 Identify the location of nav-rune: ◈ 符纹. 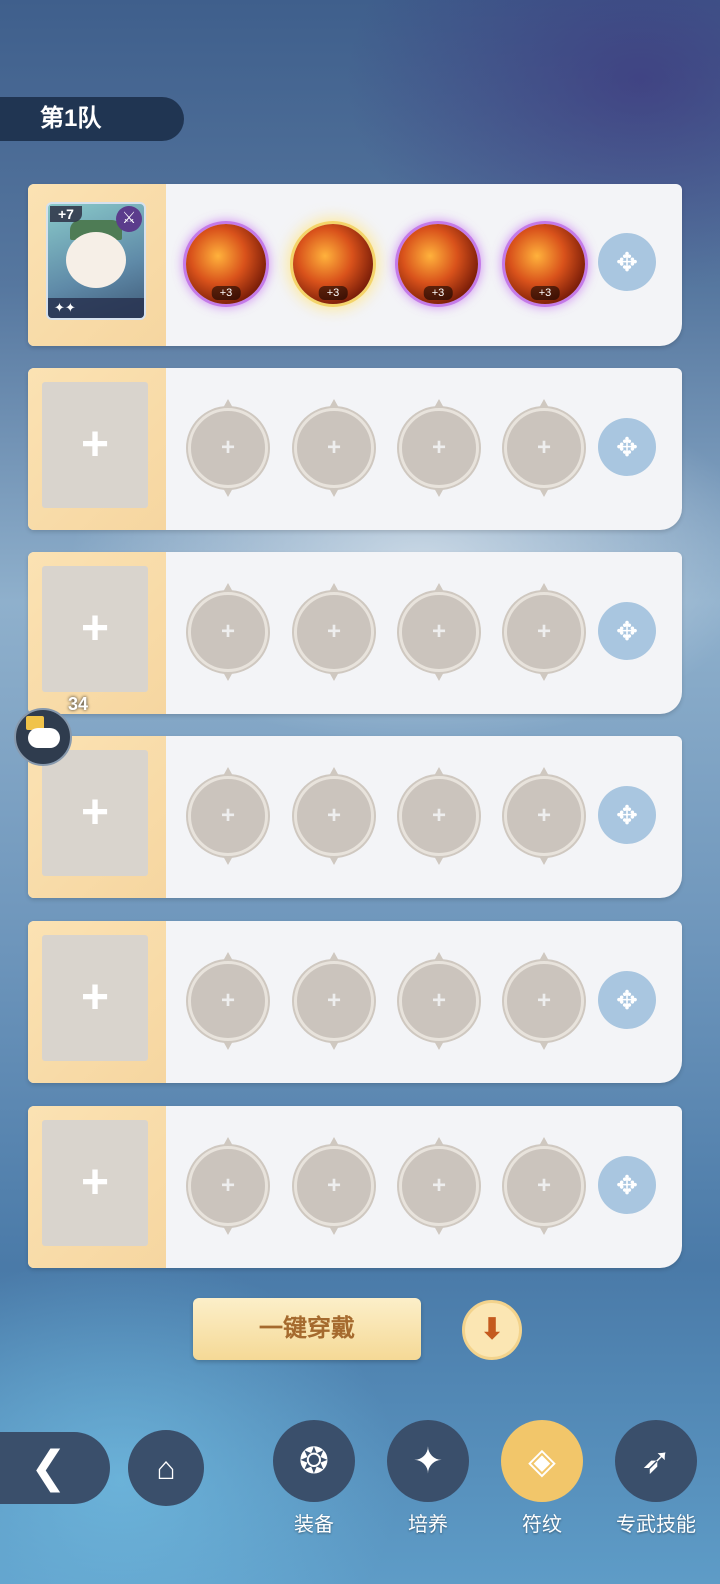
(542, 1478).